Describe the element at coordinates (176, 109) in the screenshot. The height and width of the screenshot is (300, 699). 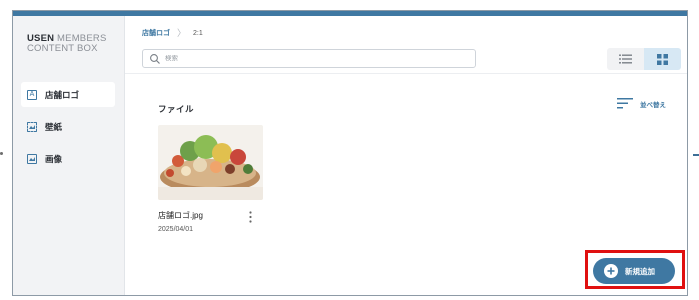
I see `section-title: ファイル` at that location.